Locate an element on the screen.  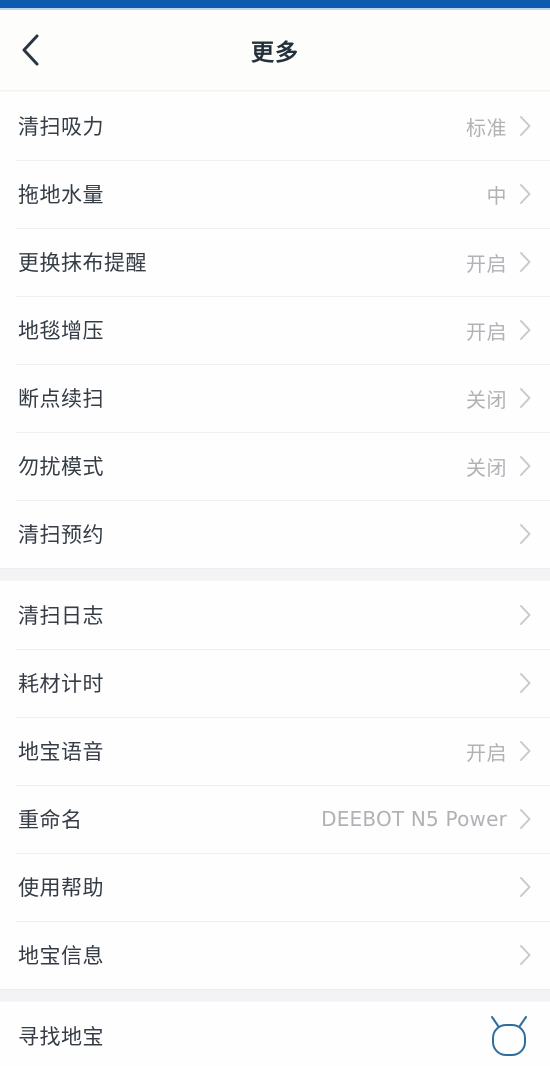
settings-row-label: 清扫日志 is located at coordinates (61, 616).